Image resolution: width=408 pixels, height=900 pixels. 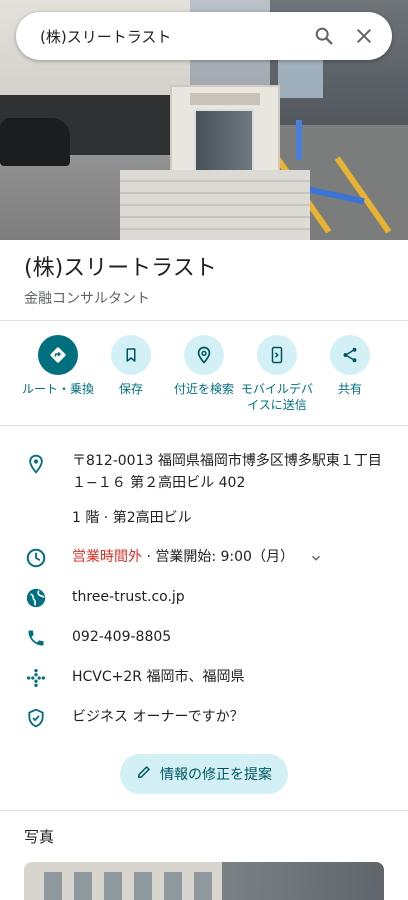 What do you see at coordinates (39, 837) in the screenshot?
I see `photos-heading: 写真` at bounding box center [39, 837].